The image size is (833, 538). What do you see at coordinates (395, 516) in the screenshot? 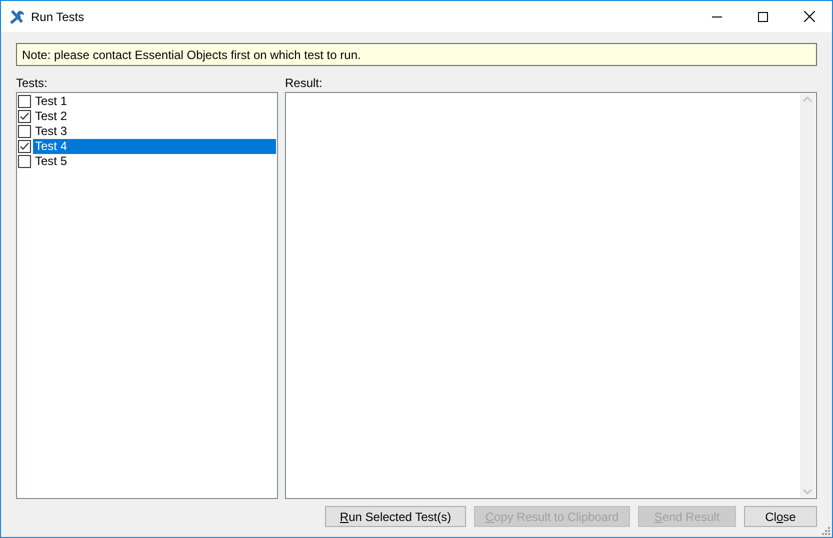
I see `run-selected-button: Run Selected Test(s)` at bounding box center [395, 516].